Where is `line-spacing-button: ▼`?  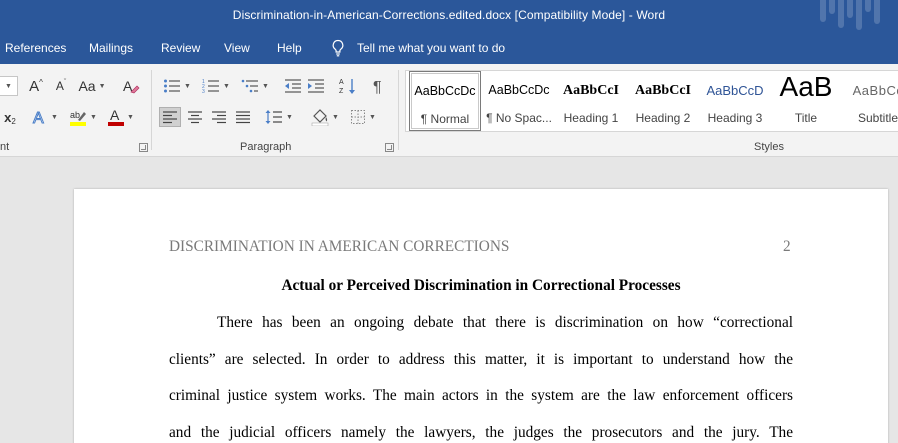
line-spacing-button: ▼ is located at coordinates (279, 117).